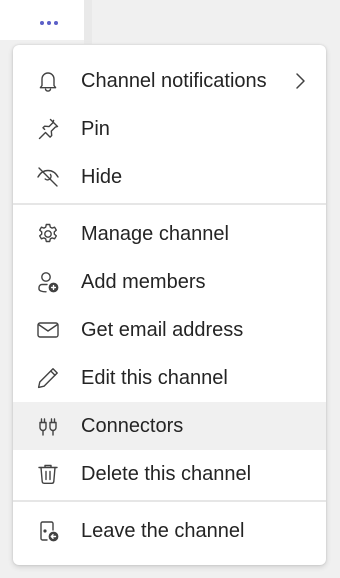 The width and height of the screenshot is (340, 578). I want to click on channel-list-item, so click(42, 20).